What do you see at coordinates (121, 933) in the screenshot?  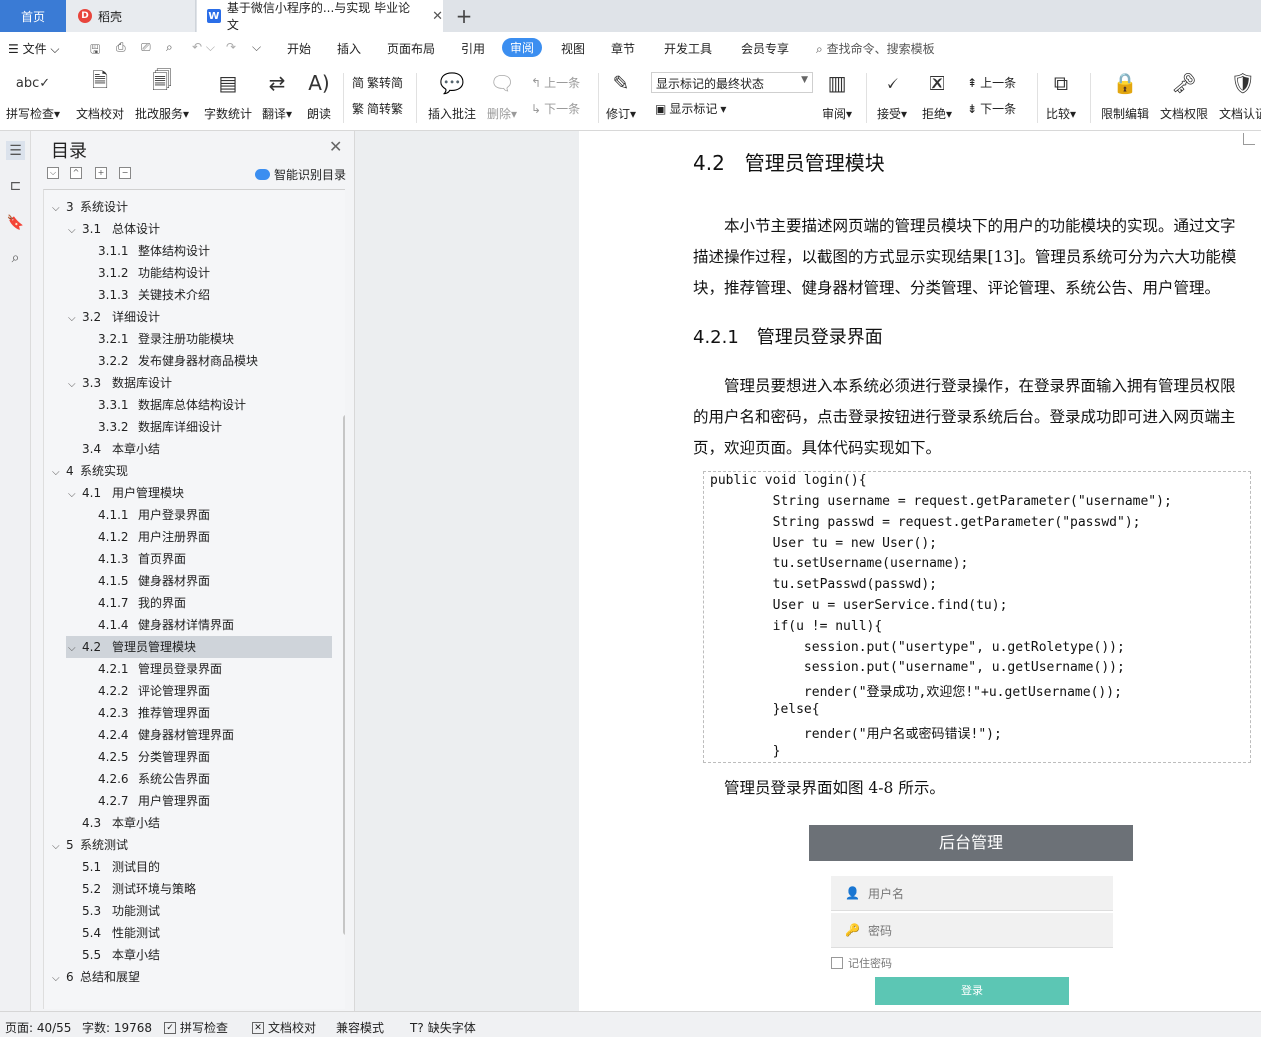 I see `toc-item: 5.4 性能测试` at bounding box center [121, 933].